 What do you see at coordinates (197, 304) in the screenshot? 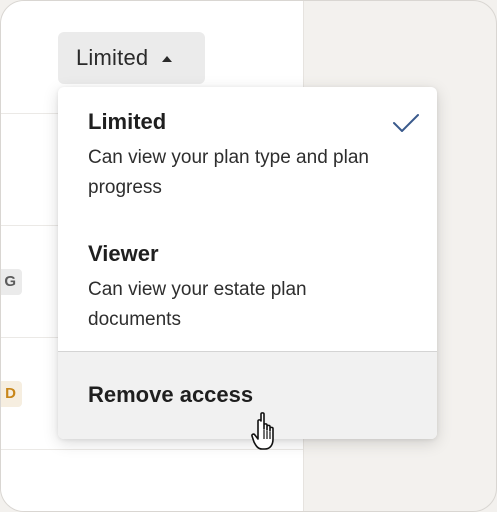
I see `option-description: Can view your estate plan documents` at bounding box center [197, 304].